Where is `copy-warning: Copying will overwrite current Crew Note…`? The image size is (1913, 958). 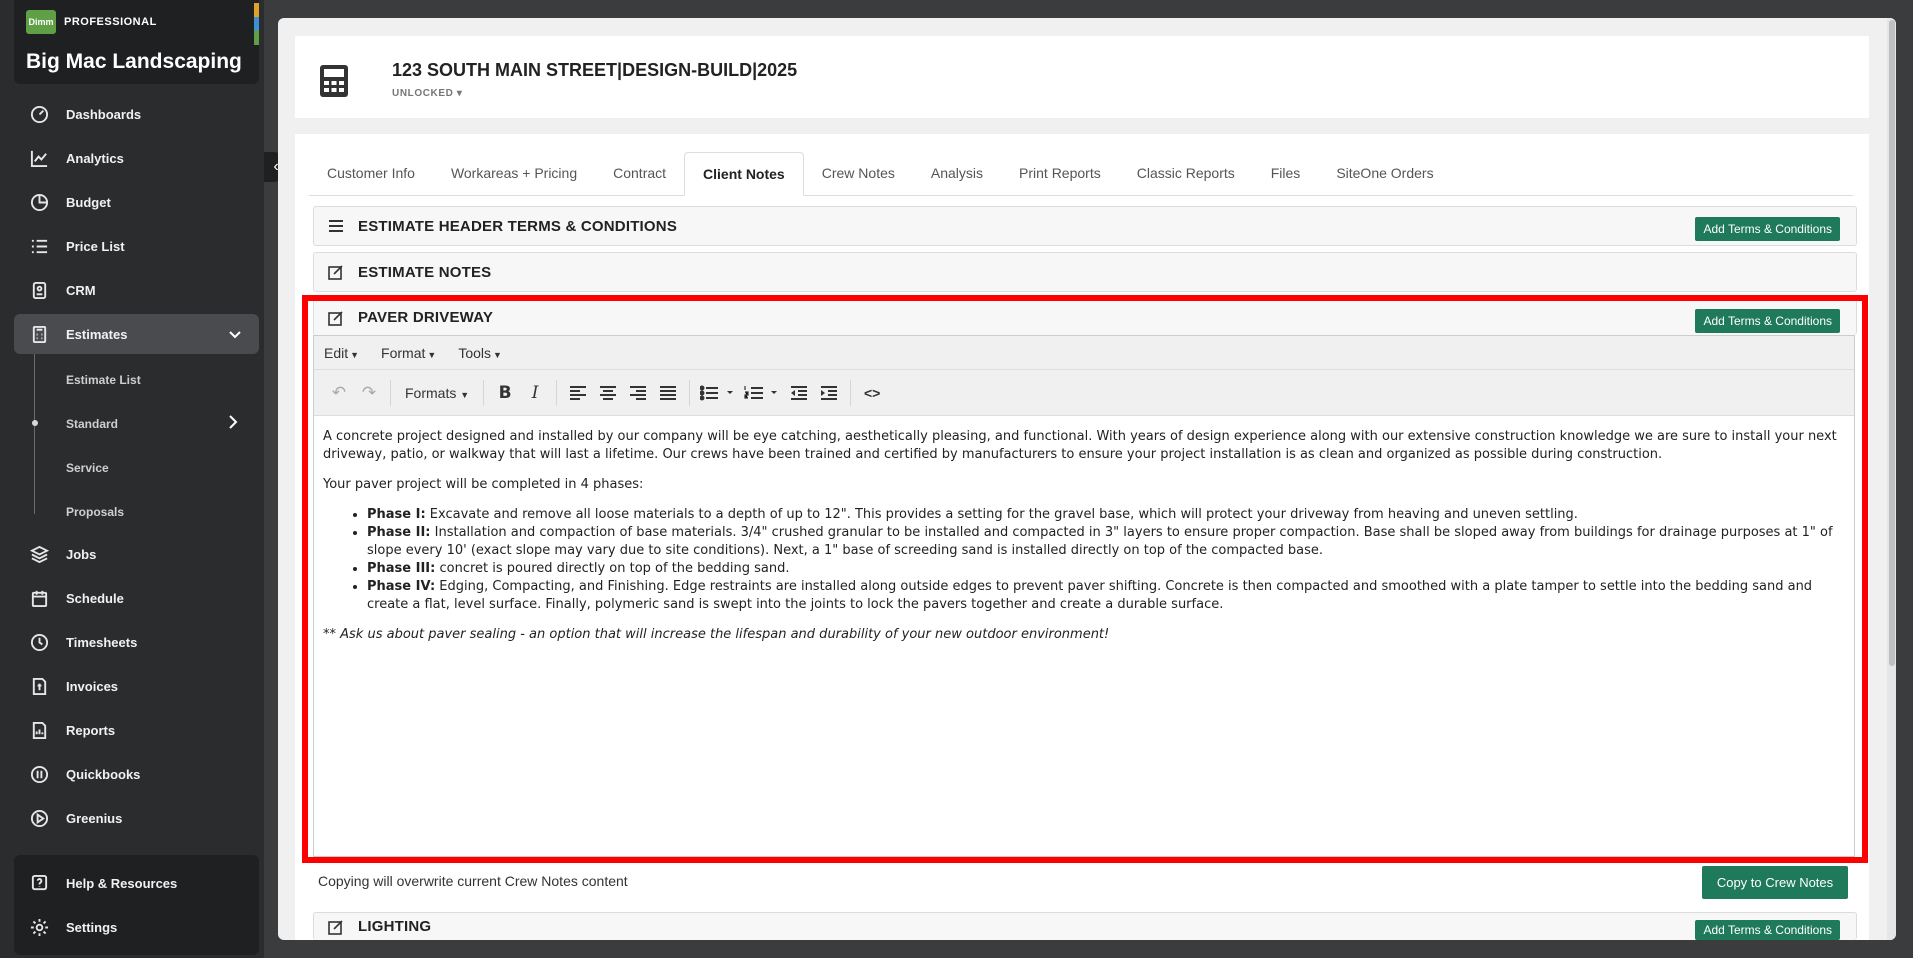 copy-warning: Copying will overwrite current Crew Note… is located at coordinates (473, 881).